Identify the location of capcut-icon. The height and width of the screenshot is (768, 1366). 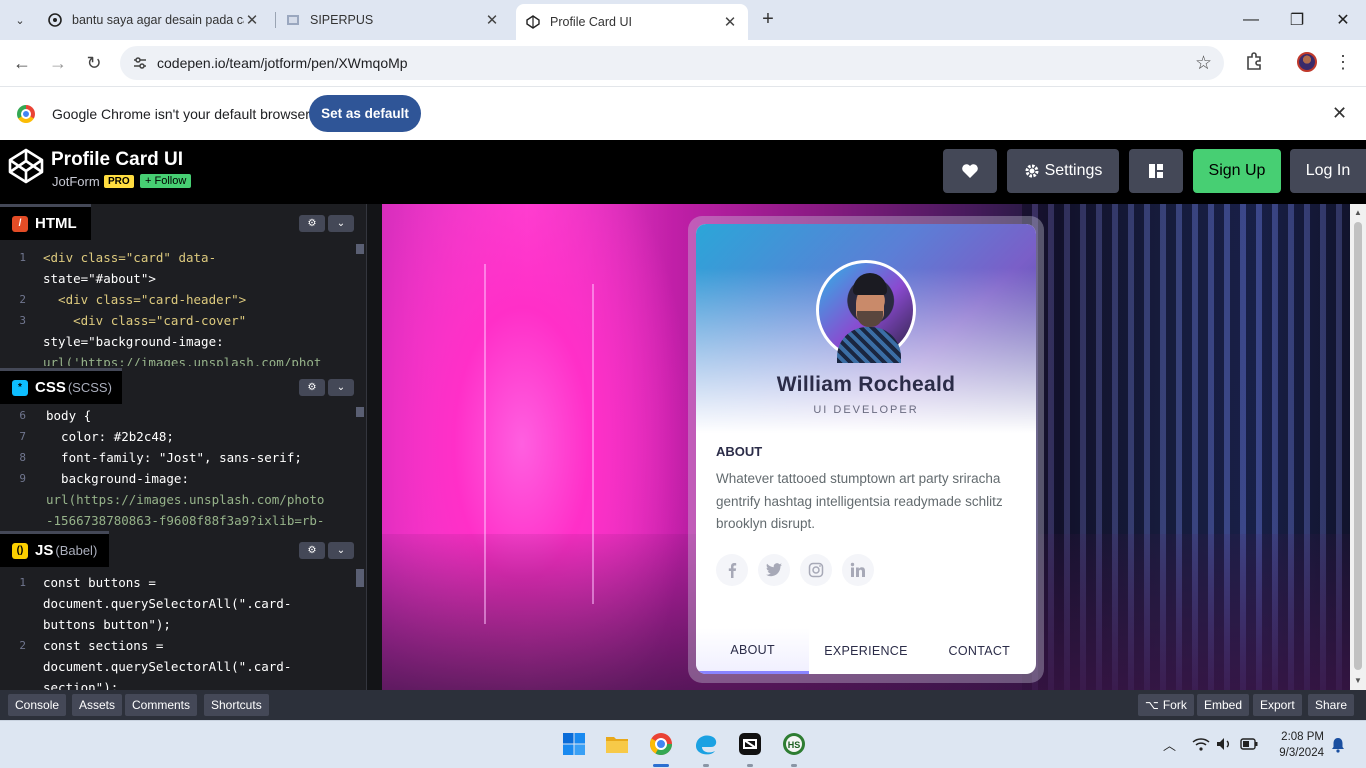
(750, 744).